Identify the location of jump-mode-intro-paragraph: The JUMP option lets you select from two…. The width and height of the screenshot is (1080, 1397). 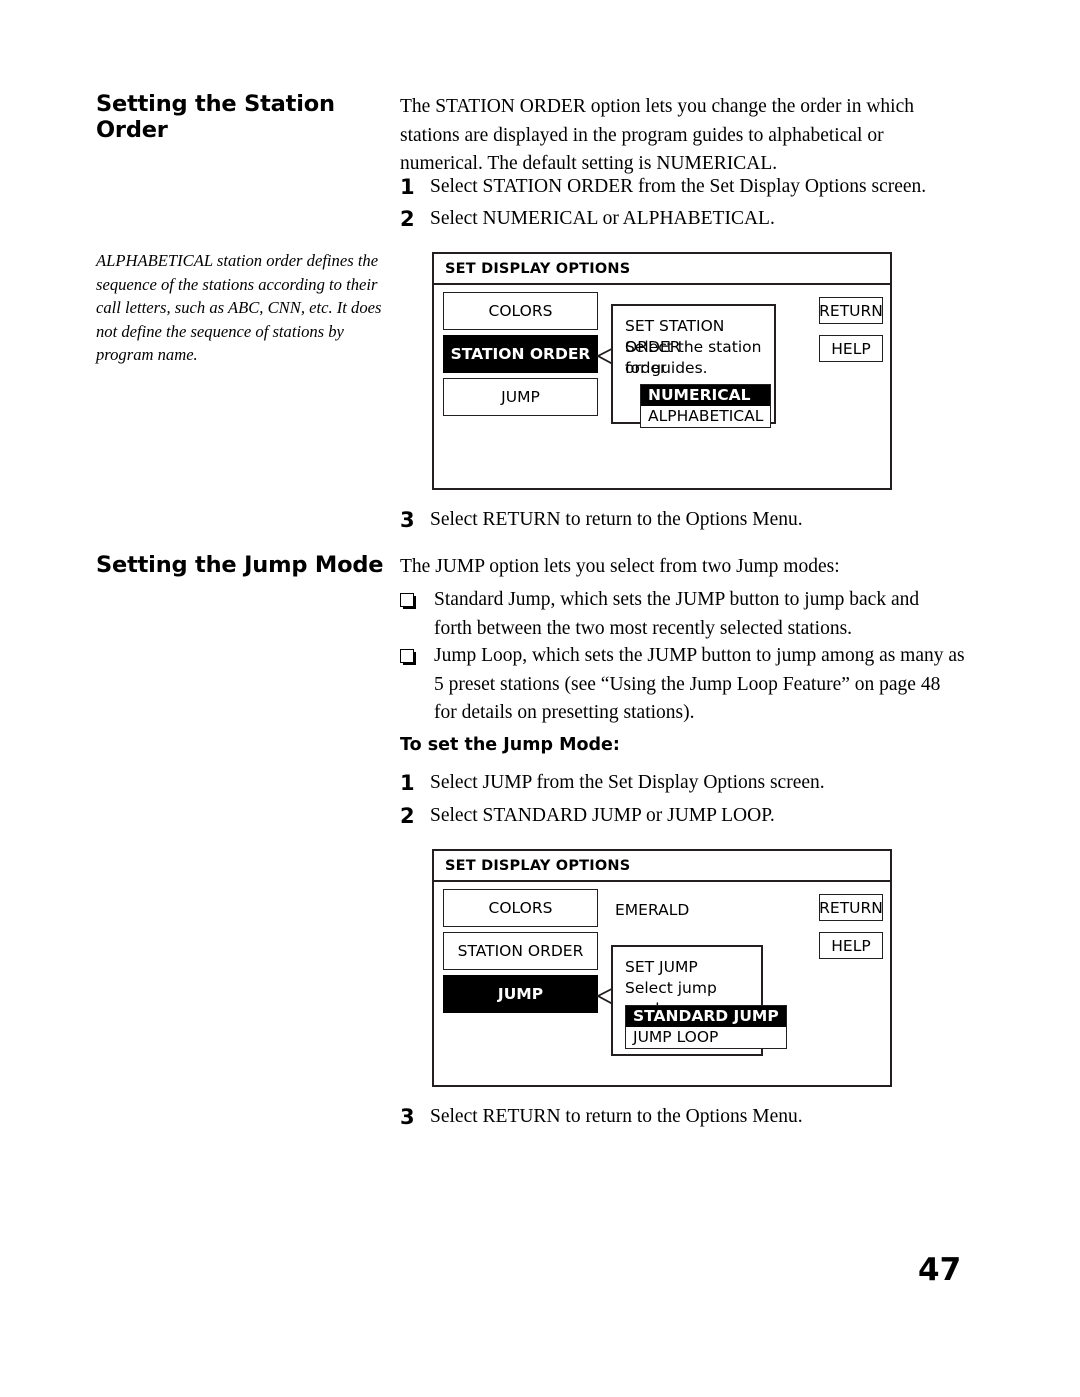
(620, 566).